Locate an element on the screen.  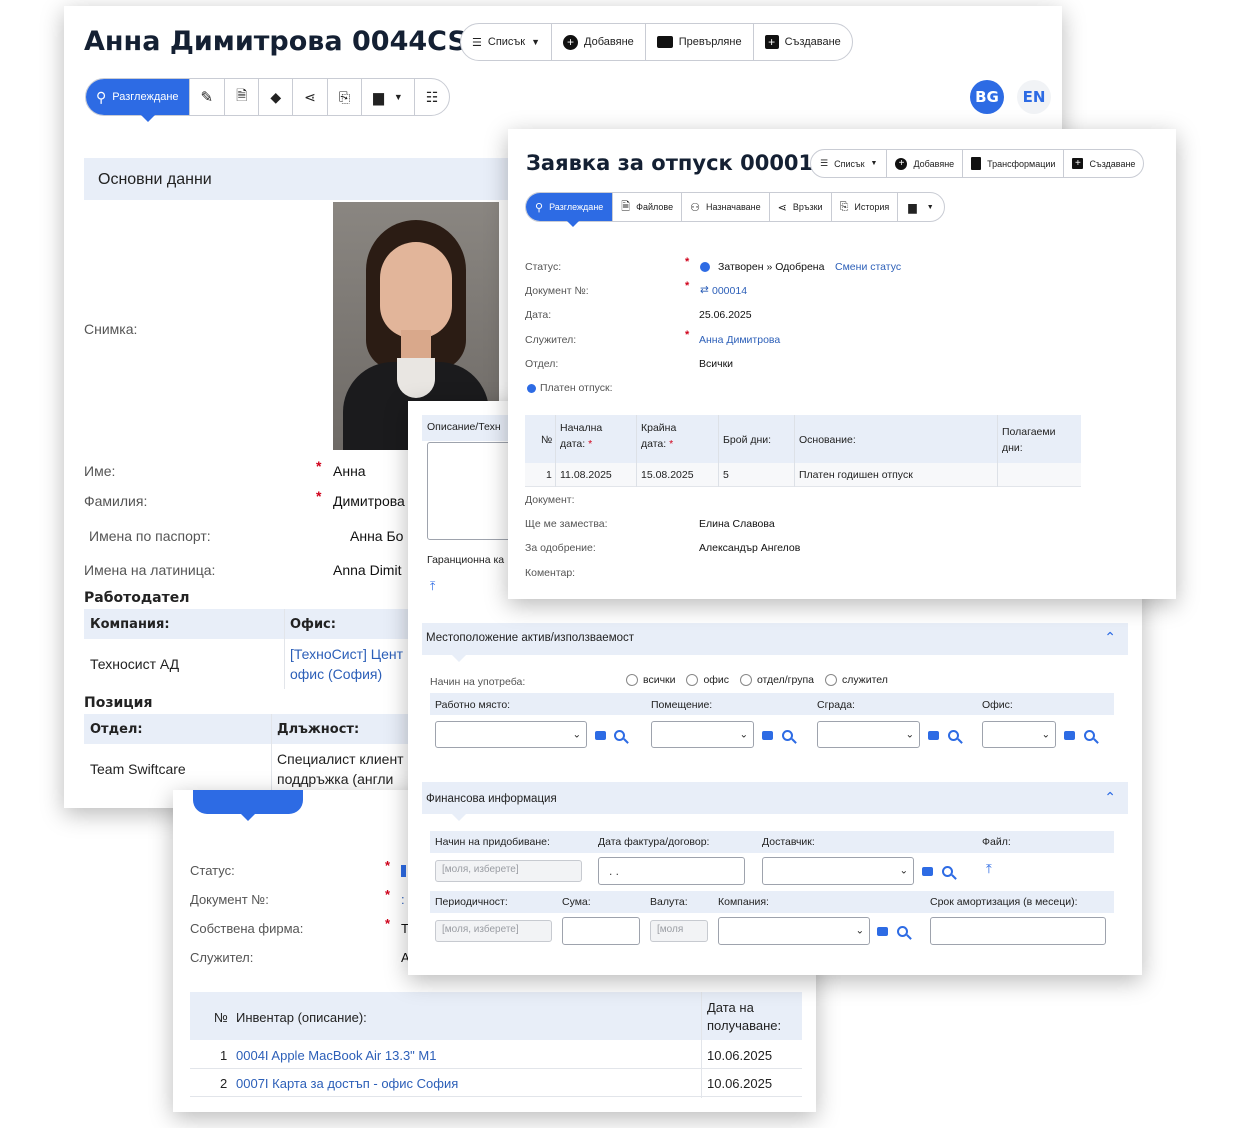
doc-number-value: : is located at coordinates (403, 899).